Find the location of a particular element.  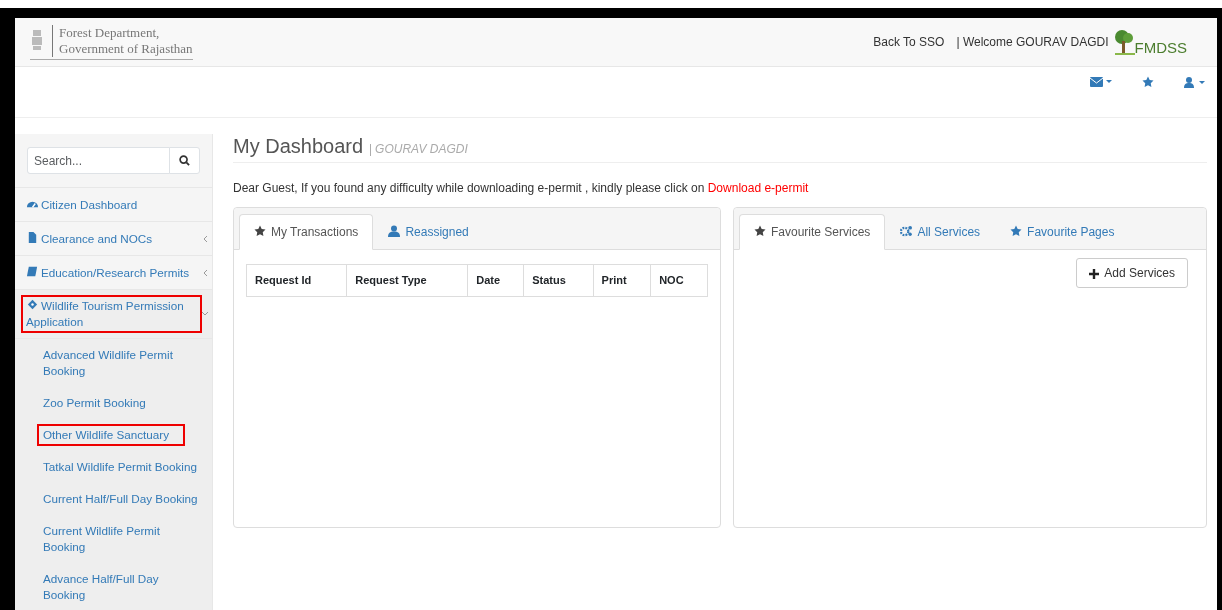

sidebar-item: Citizen Dashboard is located at coordinates (113, 205).